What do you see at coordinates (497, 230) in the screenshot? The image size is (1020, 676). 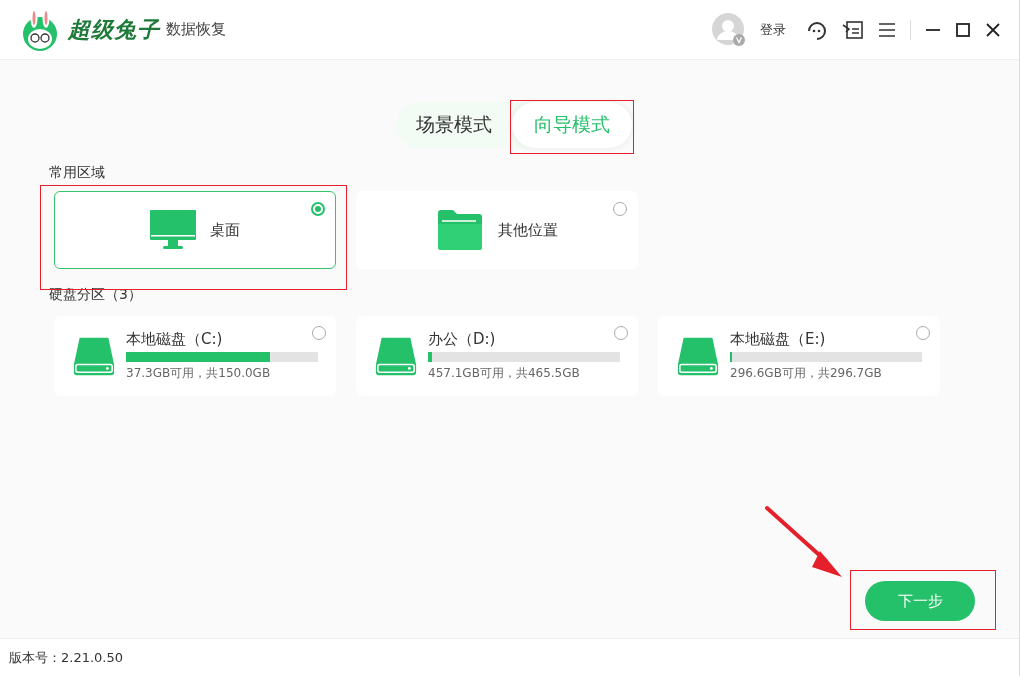 I see `location-card: 其他位置` at bounding box center [497, 230].